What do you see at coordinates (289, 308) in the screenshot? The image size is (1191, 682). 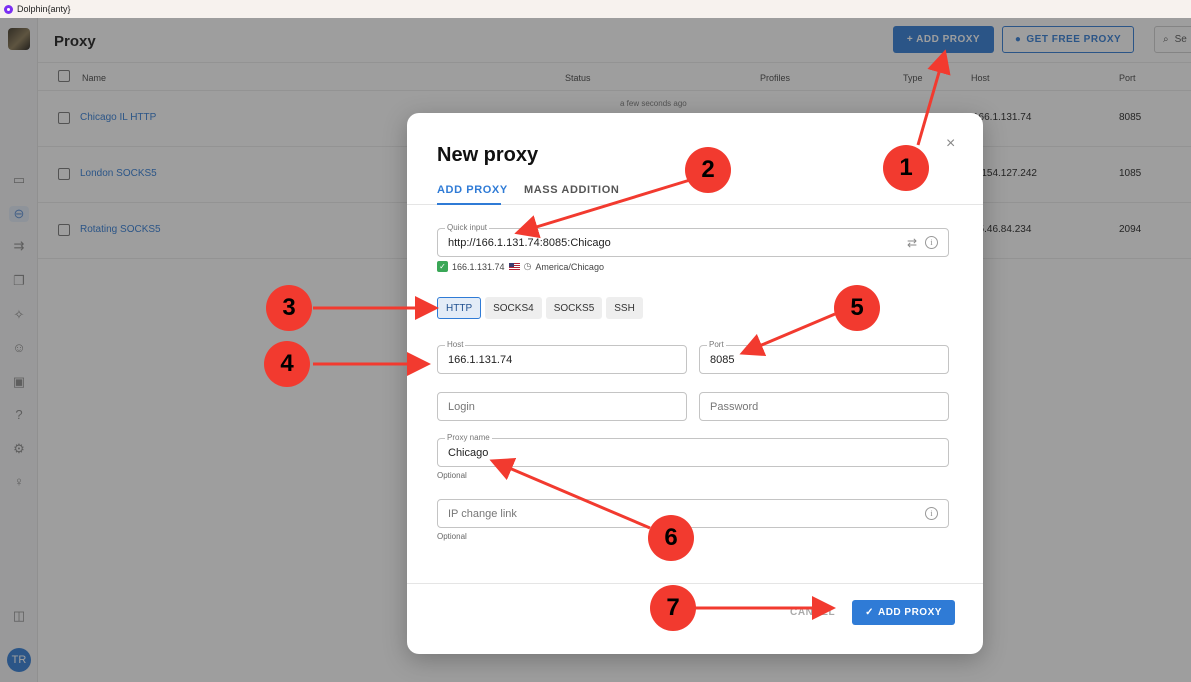 I see `annotation-badge: 3` at bounding box center [289, 308].